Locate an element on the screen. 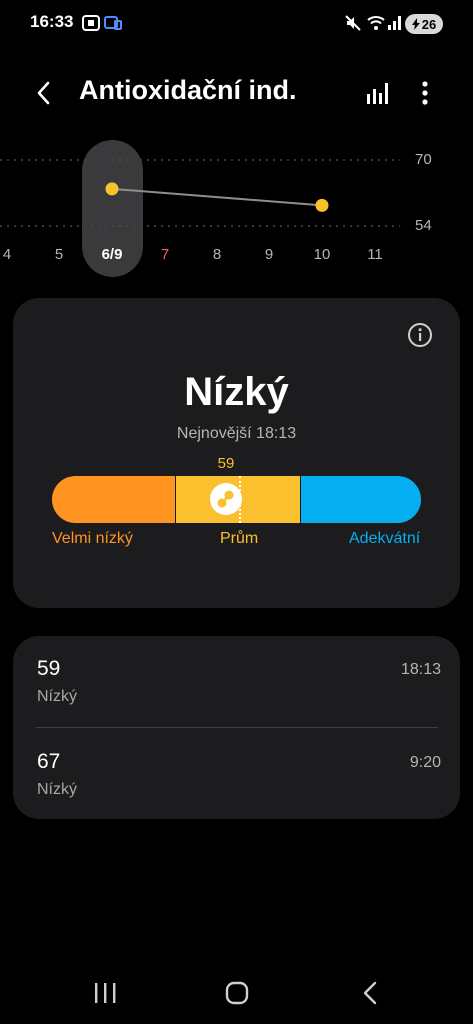 The height and width of the screenshot is (1024, 473). nav-back-button is located at coordinates (371, 995).